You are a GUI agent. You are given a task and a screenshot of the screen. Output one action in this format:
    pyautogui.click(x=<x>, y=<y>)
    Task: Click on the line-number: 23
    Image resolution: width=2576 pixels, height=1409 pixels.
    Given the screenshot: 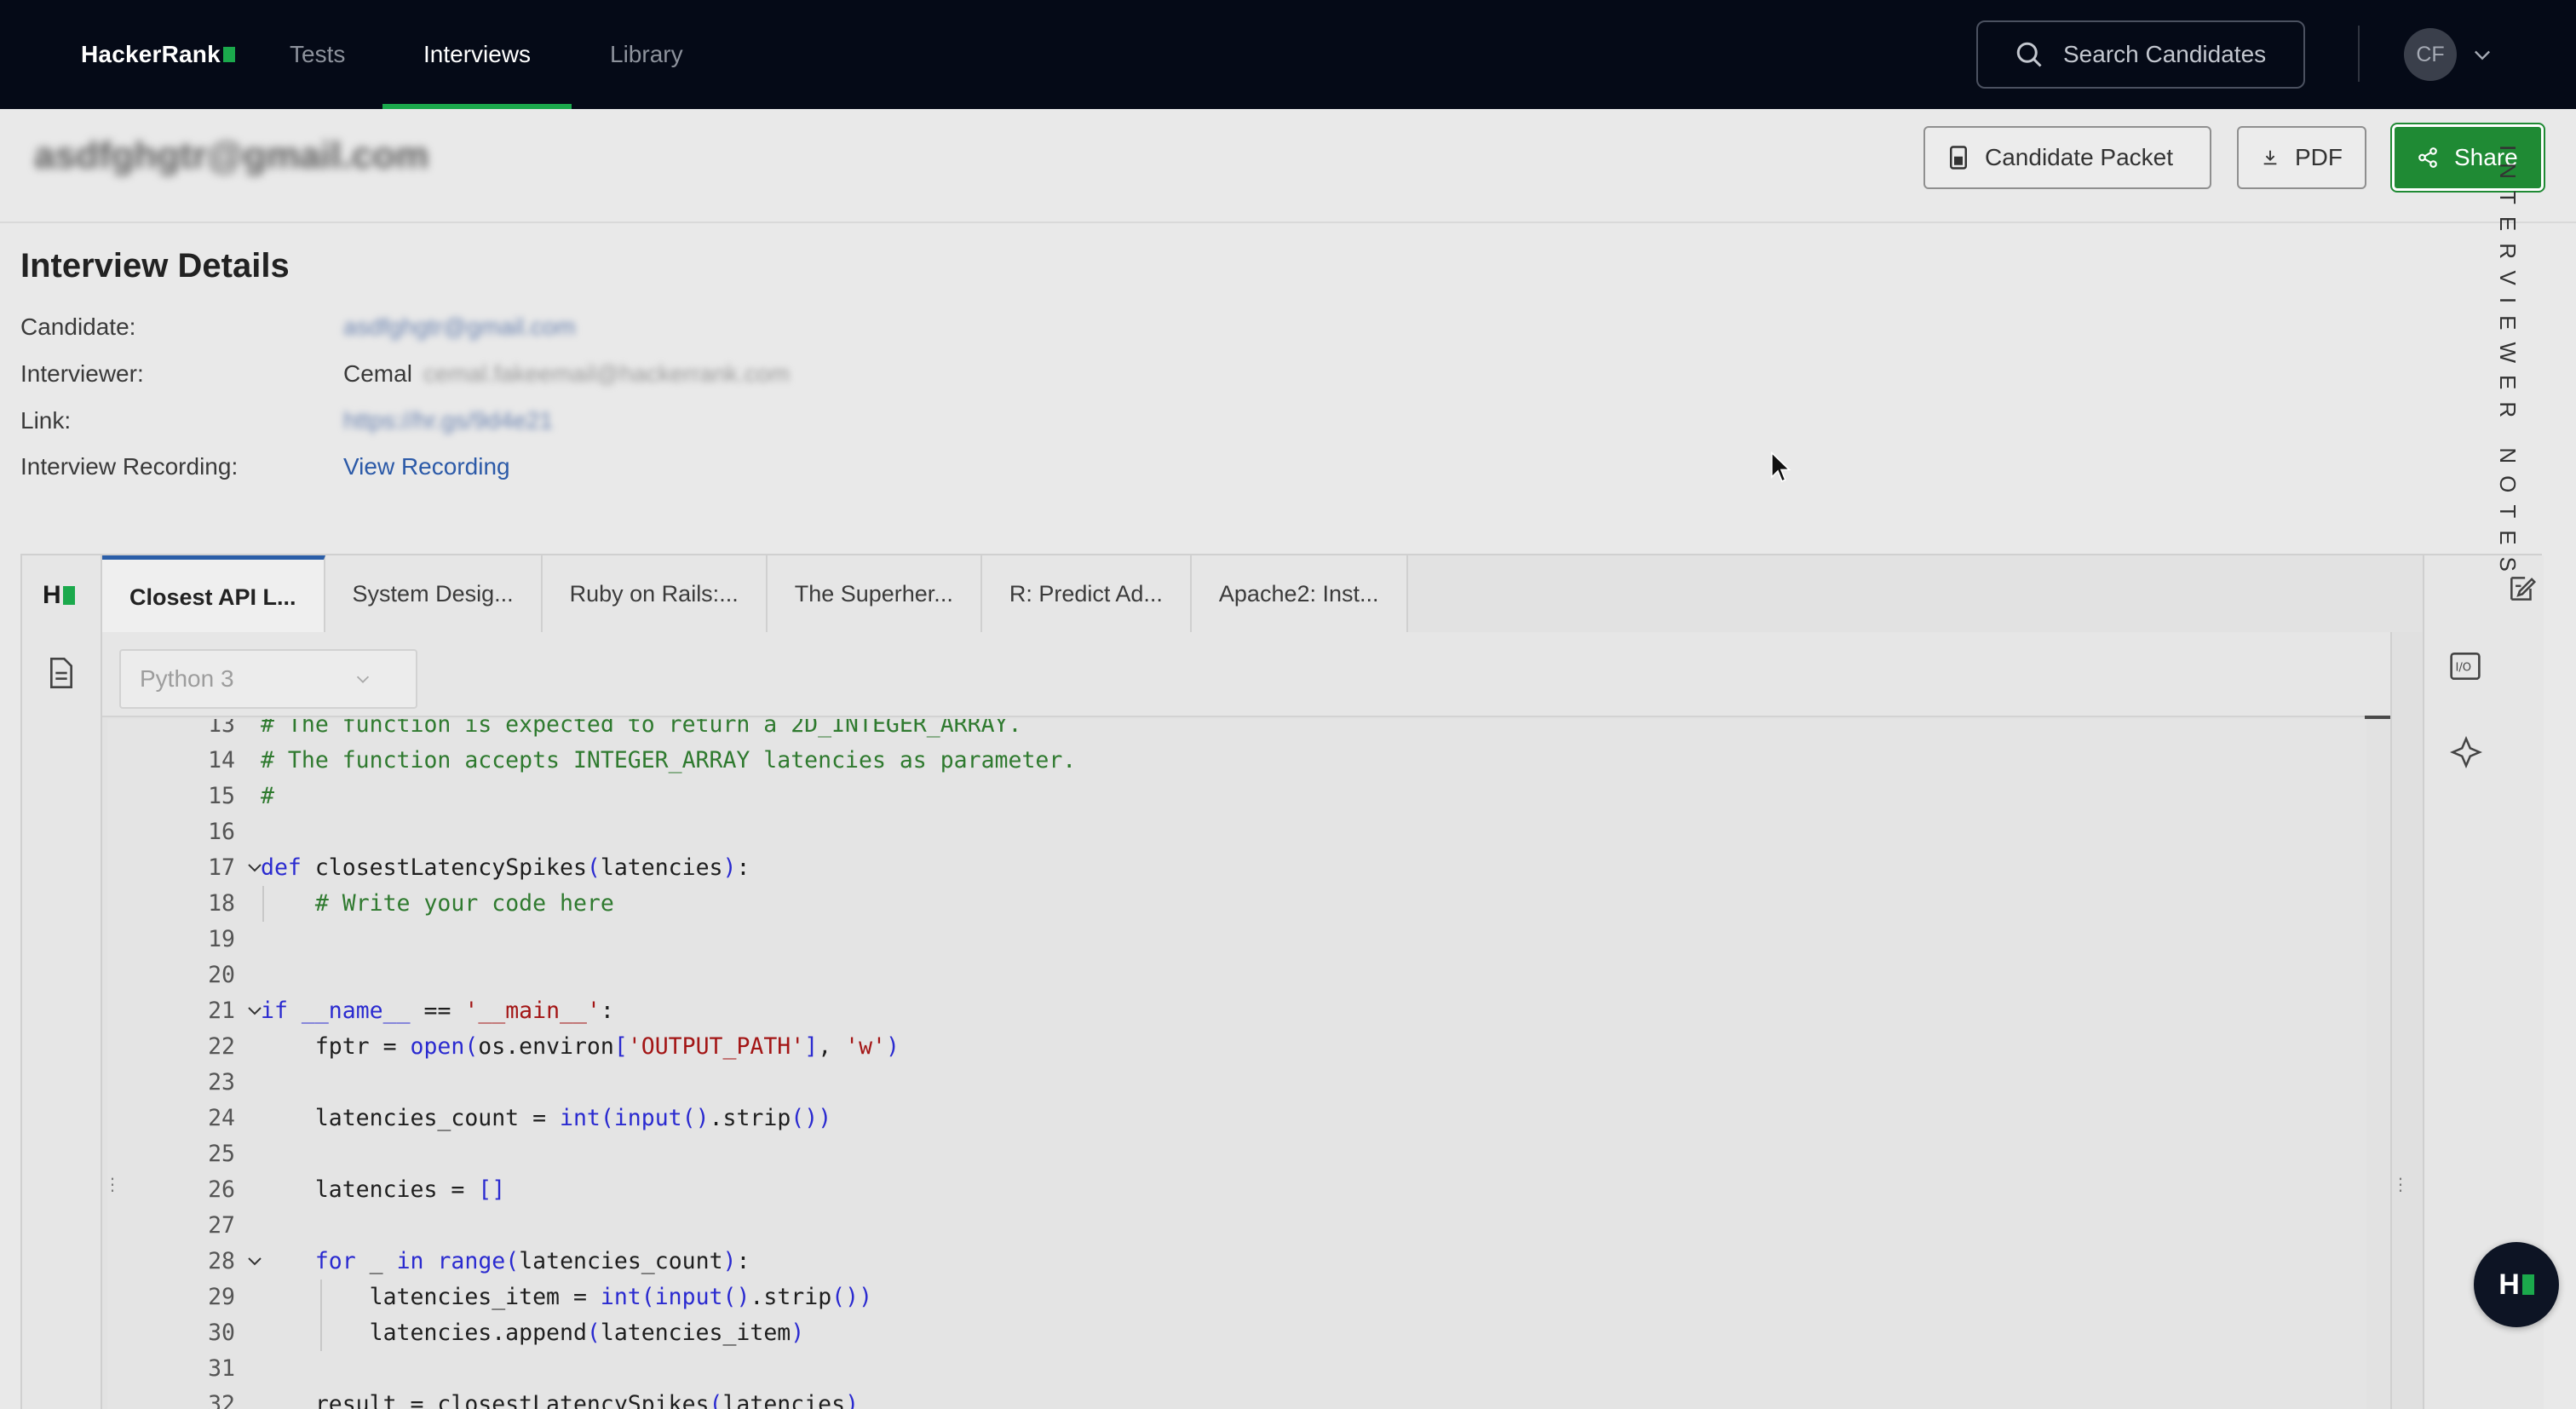 What is the action you would take?
    pyautogui.click(x=222, y=1082)
    